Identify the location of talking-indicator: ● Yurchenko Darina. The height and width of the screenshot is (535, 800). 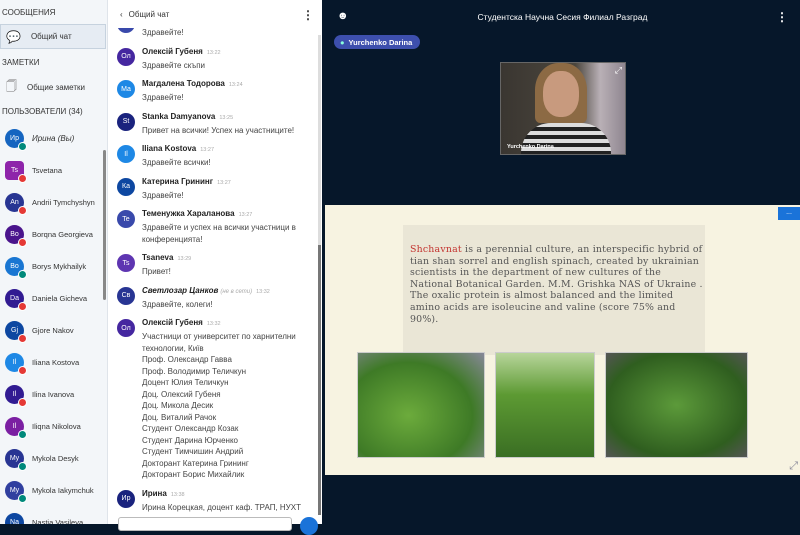
(377, 42).